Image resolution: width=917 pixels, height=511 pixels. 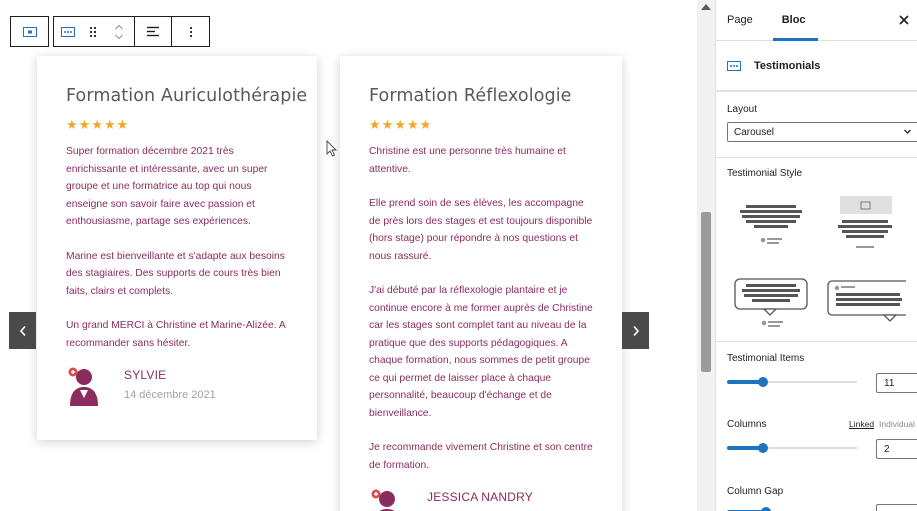 I want to click on column-gap-label: Column Gap, so click(x=755, y=491).